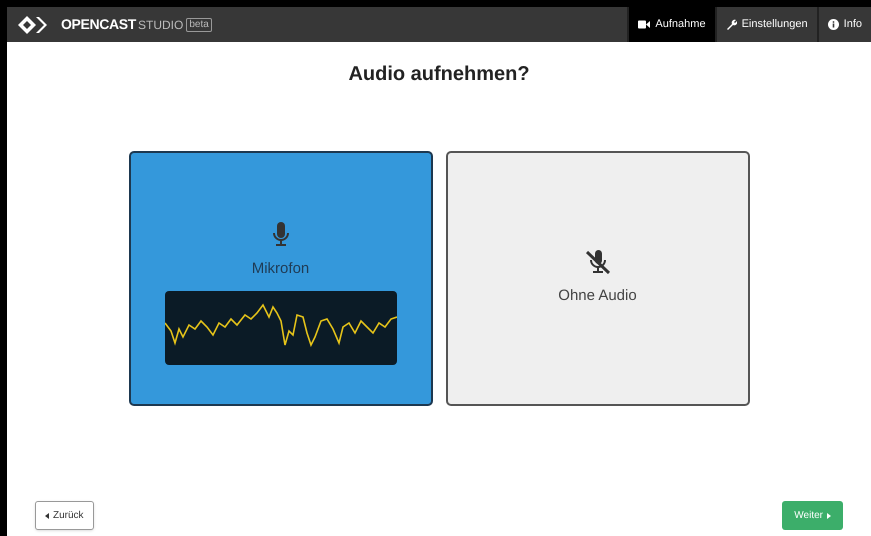 This screenshot has width=871, height=536. Describe the element at coordinates (644, 24) in the screenshot. I see `video-camera-icon` at that location.